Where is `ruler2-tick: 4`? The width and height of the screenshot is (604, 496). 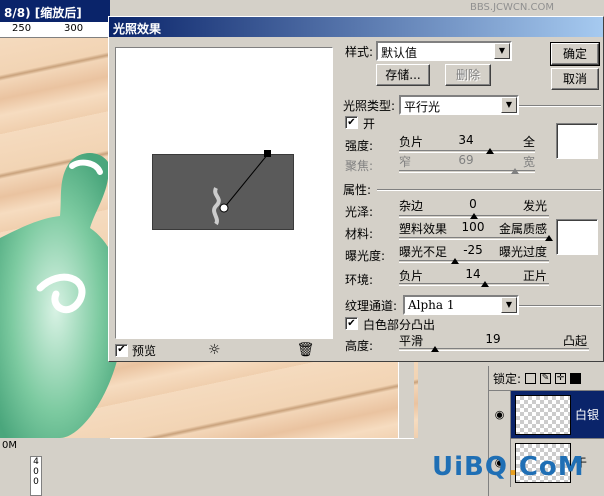 ruler2-tick: 4 is located at coordinates (36, 462).